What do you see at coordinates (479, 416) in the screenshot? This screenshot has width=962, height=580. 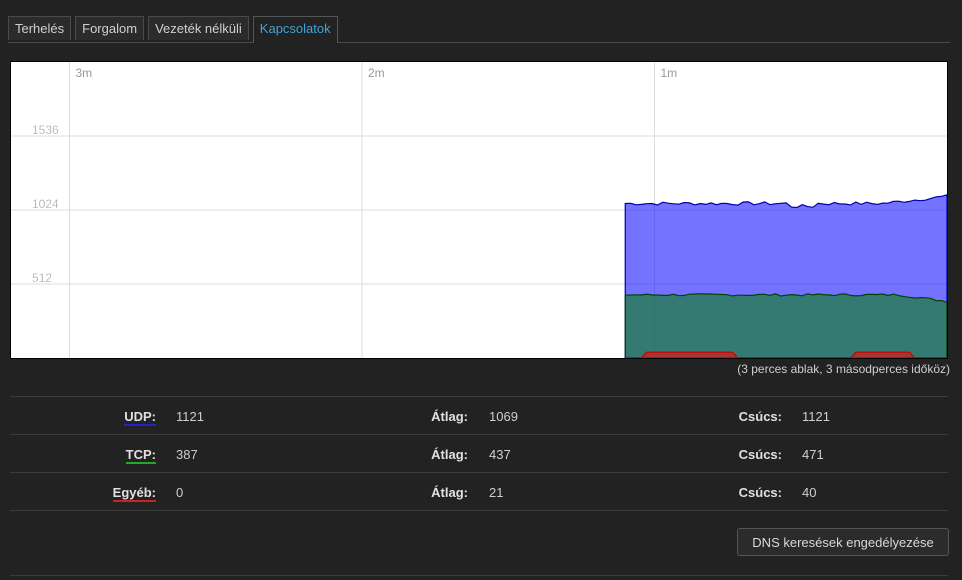 I see `stats-row-udp: UDP: 1121 Átlag: 1069 Csúcs: 1121` at bounding box center [479, 416].